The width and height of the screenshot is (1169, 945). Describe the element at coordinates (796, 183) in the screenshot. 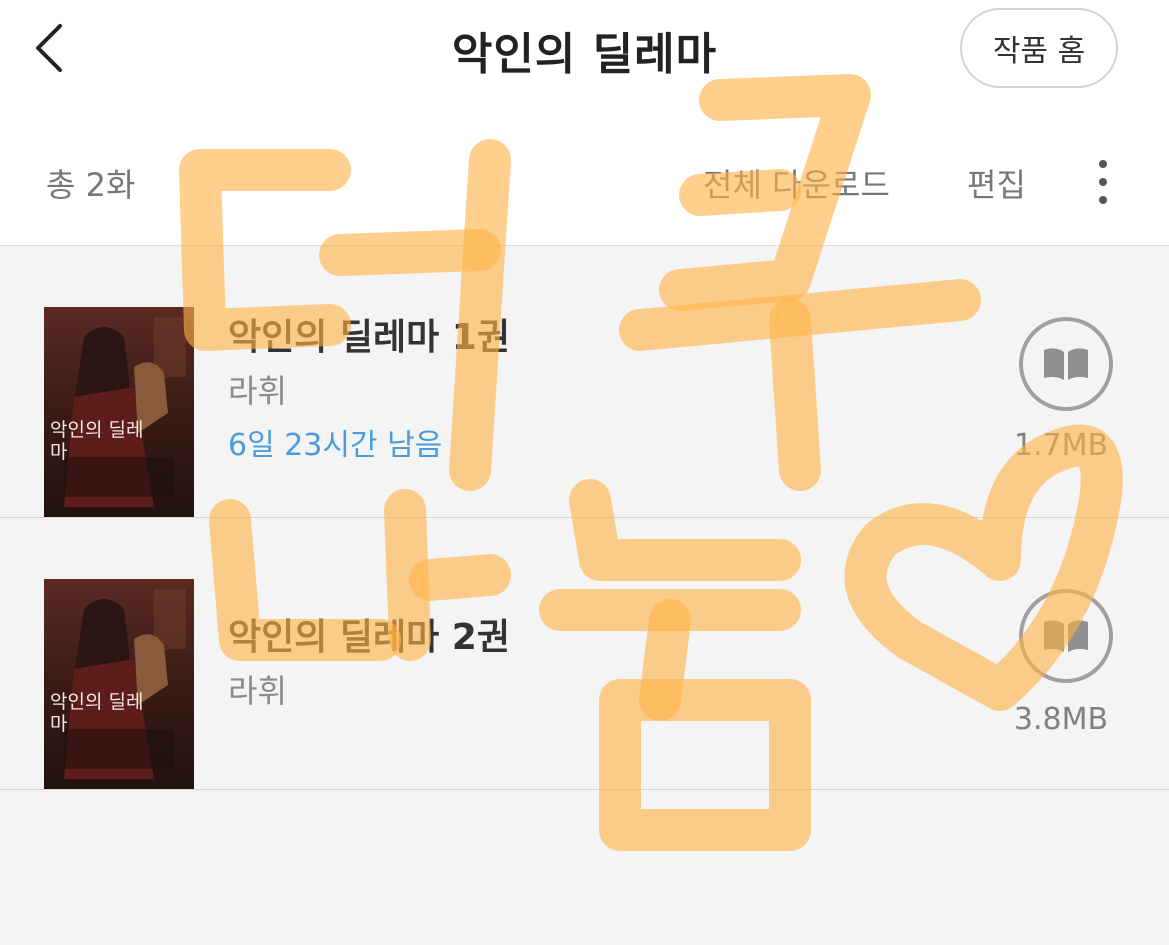

I see `download-all-button: 전체 다운로드` at that location.